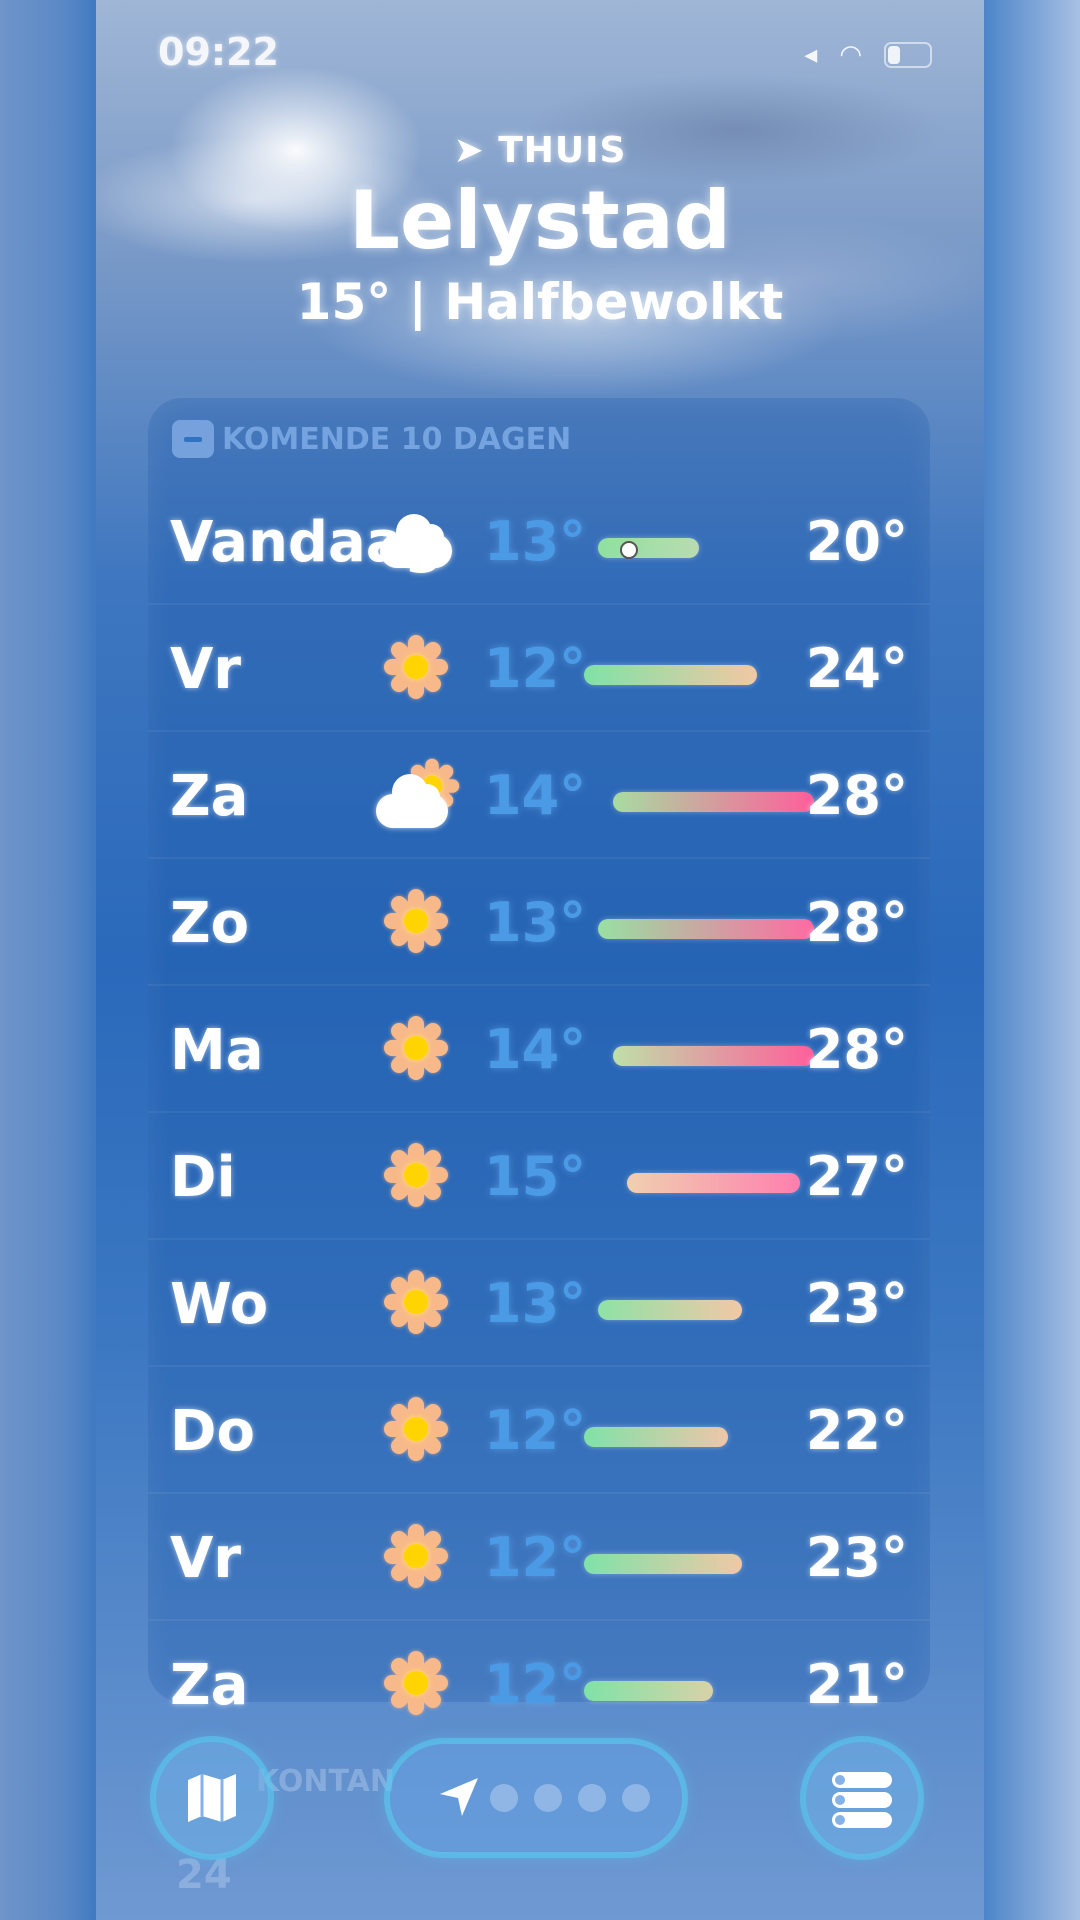 The height and width of the screenshot is (1920, 1080). I want to click on status-icons: ◂ ◠, so click(868, 55).